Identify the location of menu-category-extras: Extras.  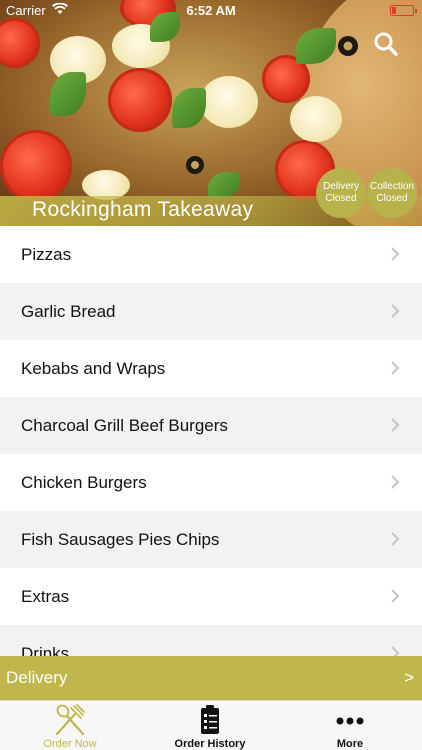
(211, 596).